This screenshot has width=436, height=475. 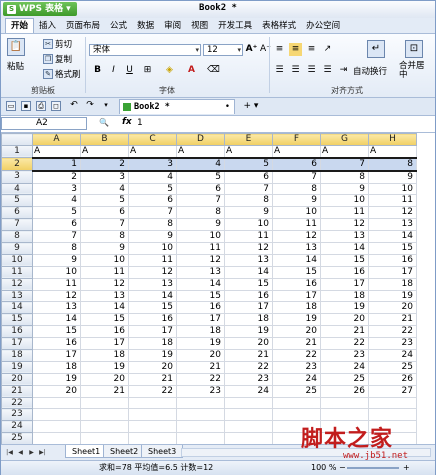 What do you see at coordinates (62, 74) in the screenshot?
I see `format-painter-button: ✎ 格式刷` at bounding box center [62, 74].